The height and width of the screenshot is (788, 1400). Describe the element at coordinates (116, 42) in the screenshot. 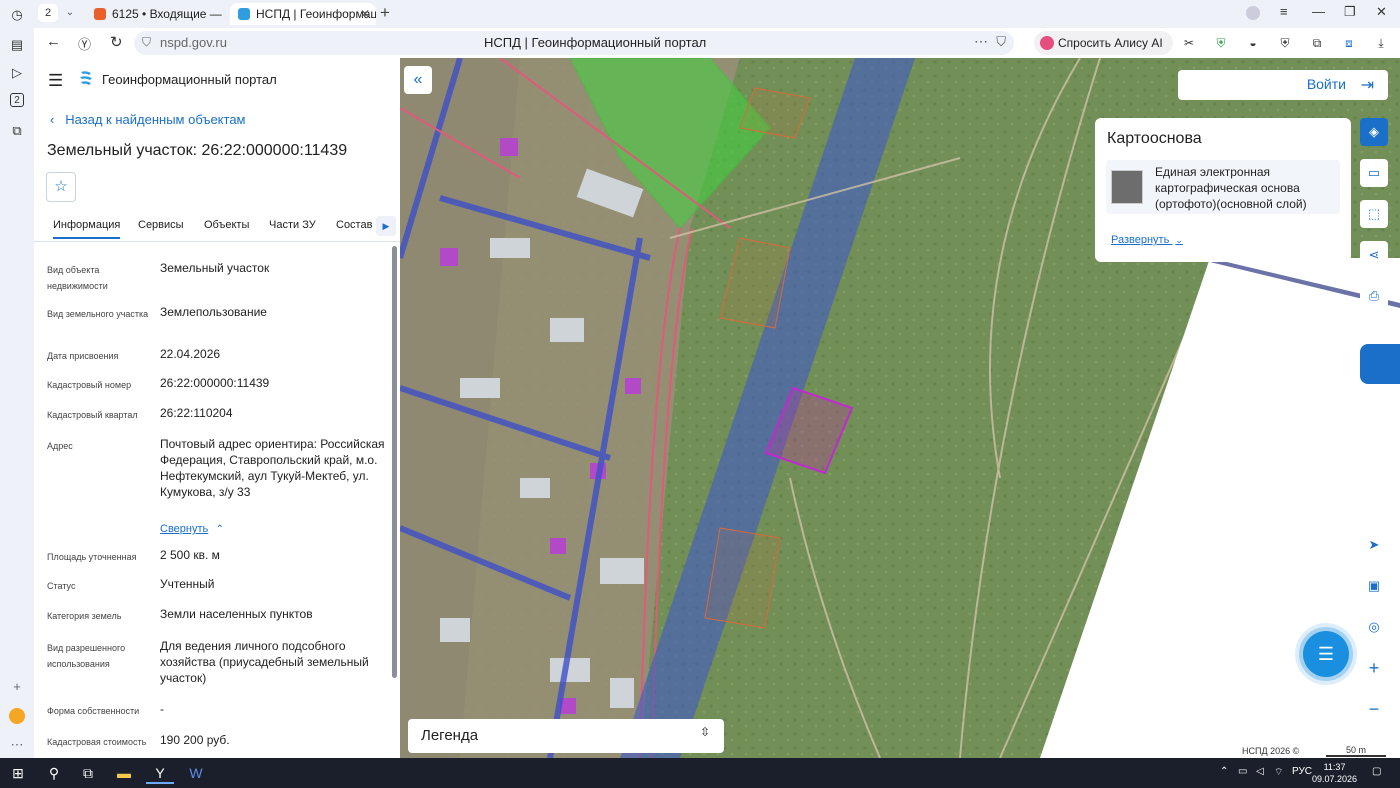

I see `reload-icon: ↻` at that location.